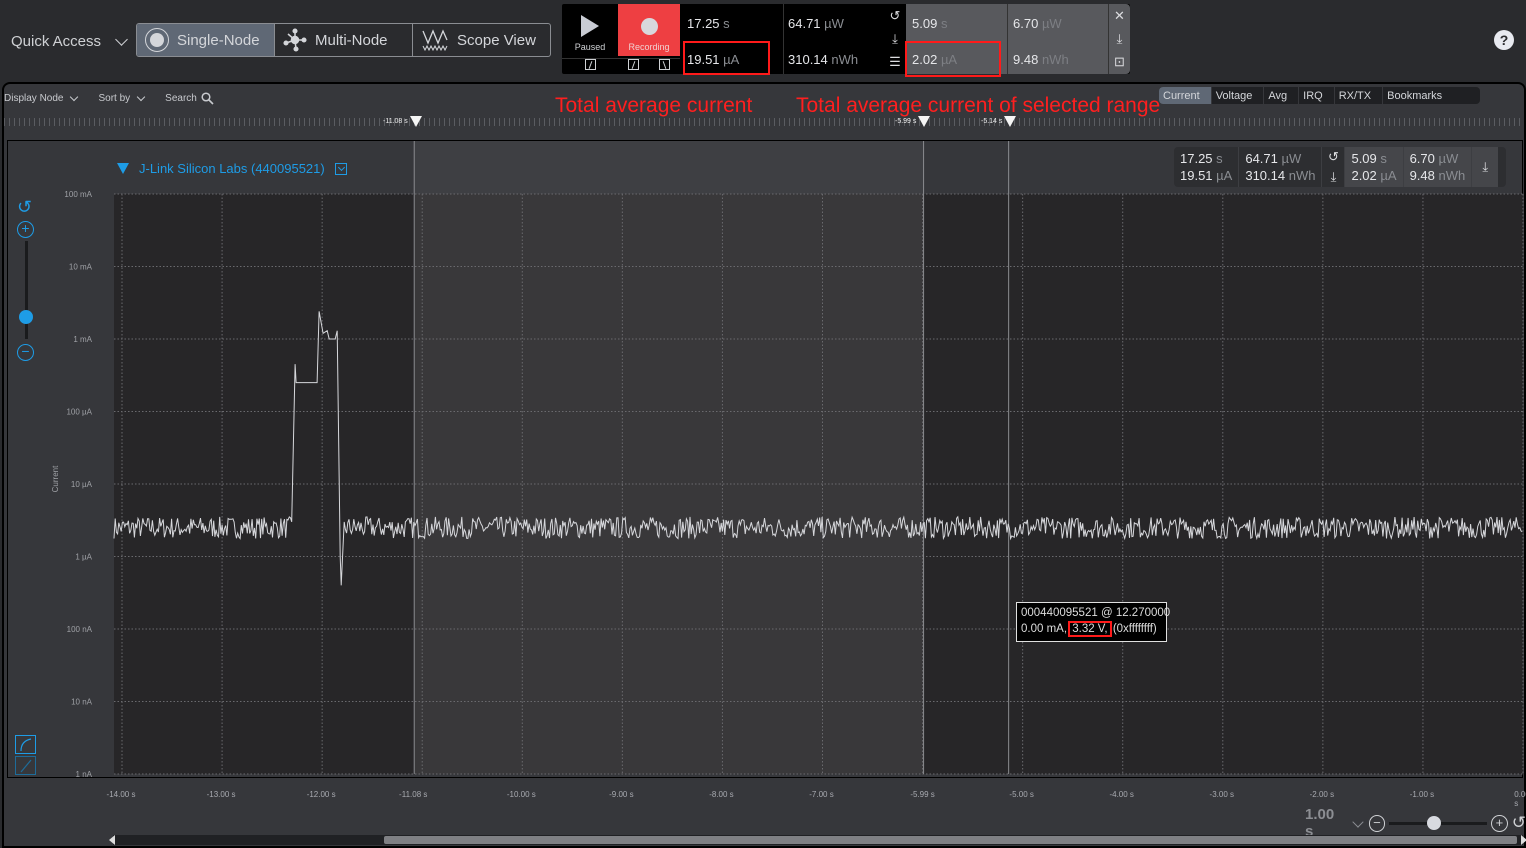  I want to click on range-end-marker: -5.99 s, so click(913, 121).